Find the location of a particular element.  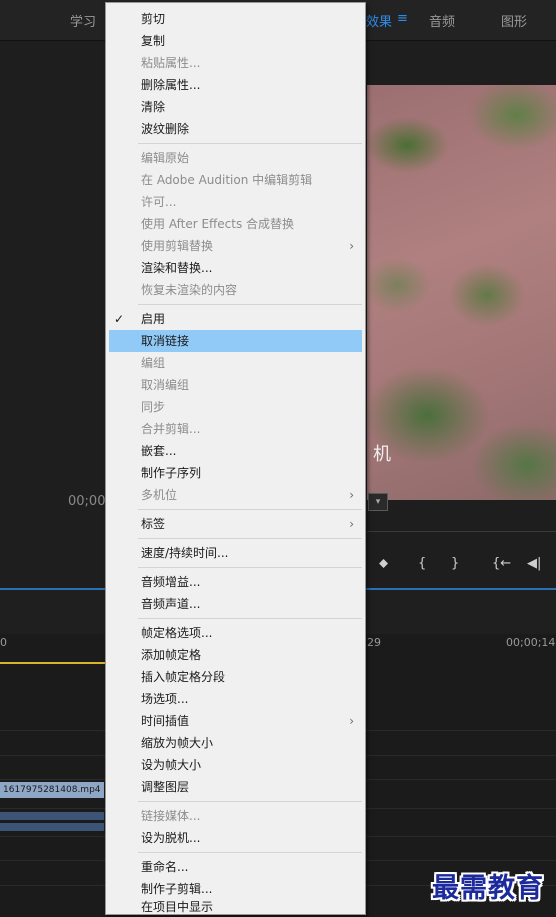

ruler-label: 29 is located at coordinates (374, 642).